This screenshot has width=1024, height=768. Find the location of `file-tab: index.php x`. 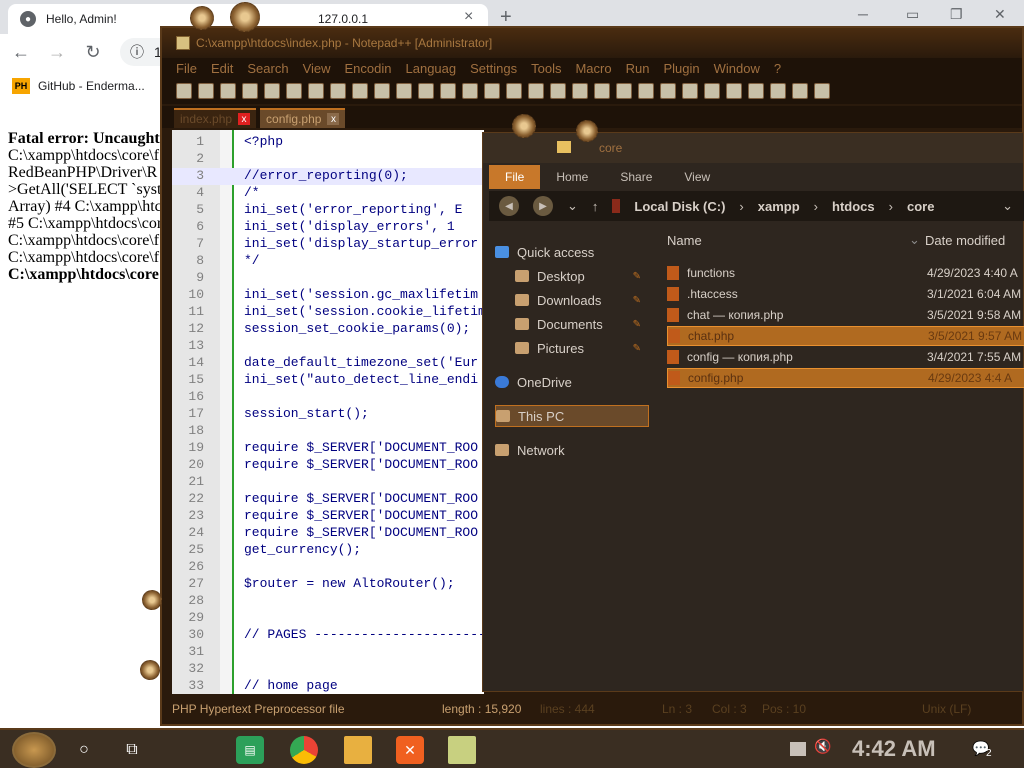

file-tab: index.php x is located at coordinates (215, 118).